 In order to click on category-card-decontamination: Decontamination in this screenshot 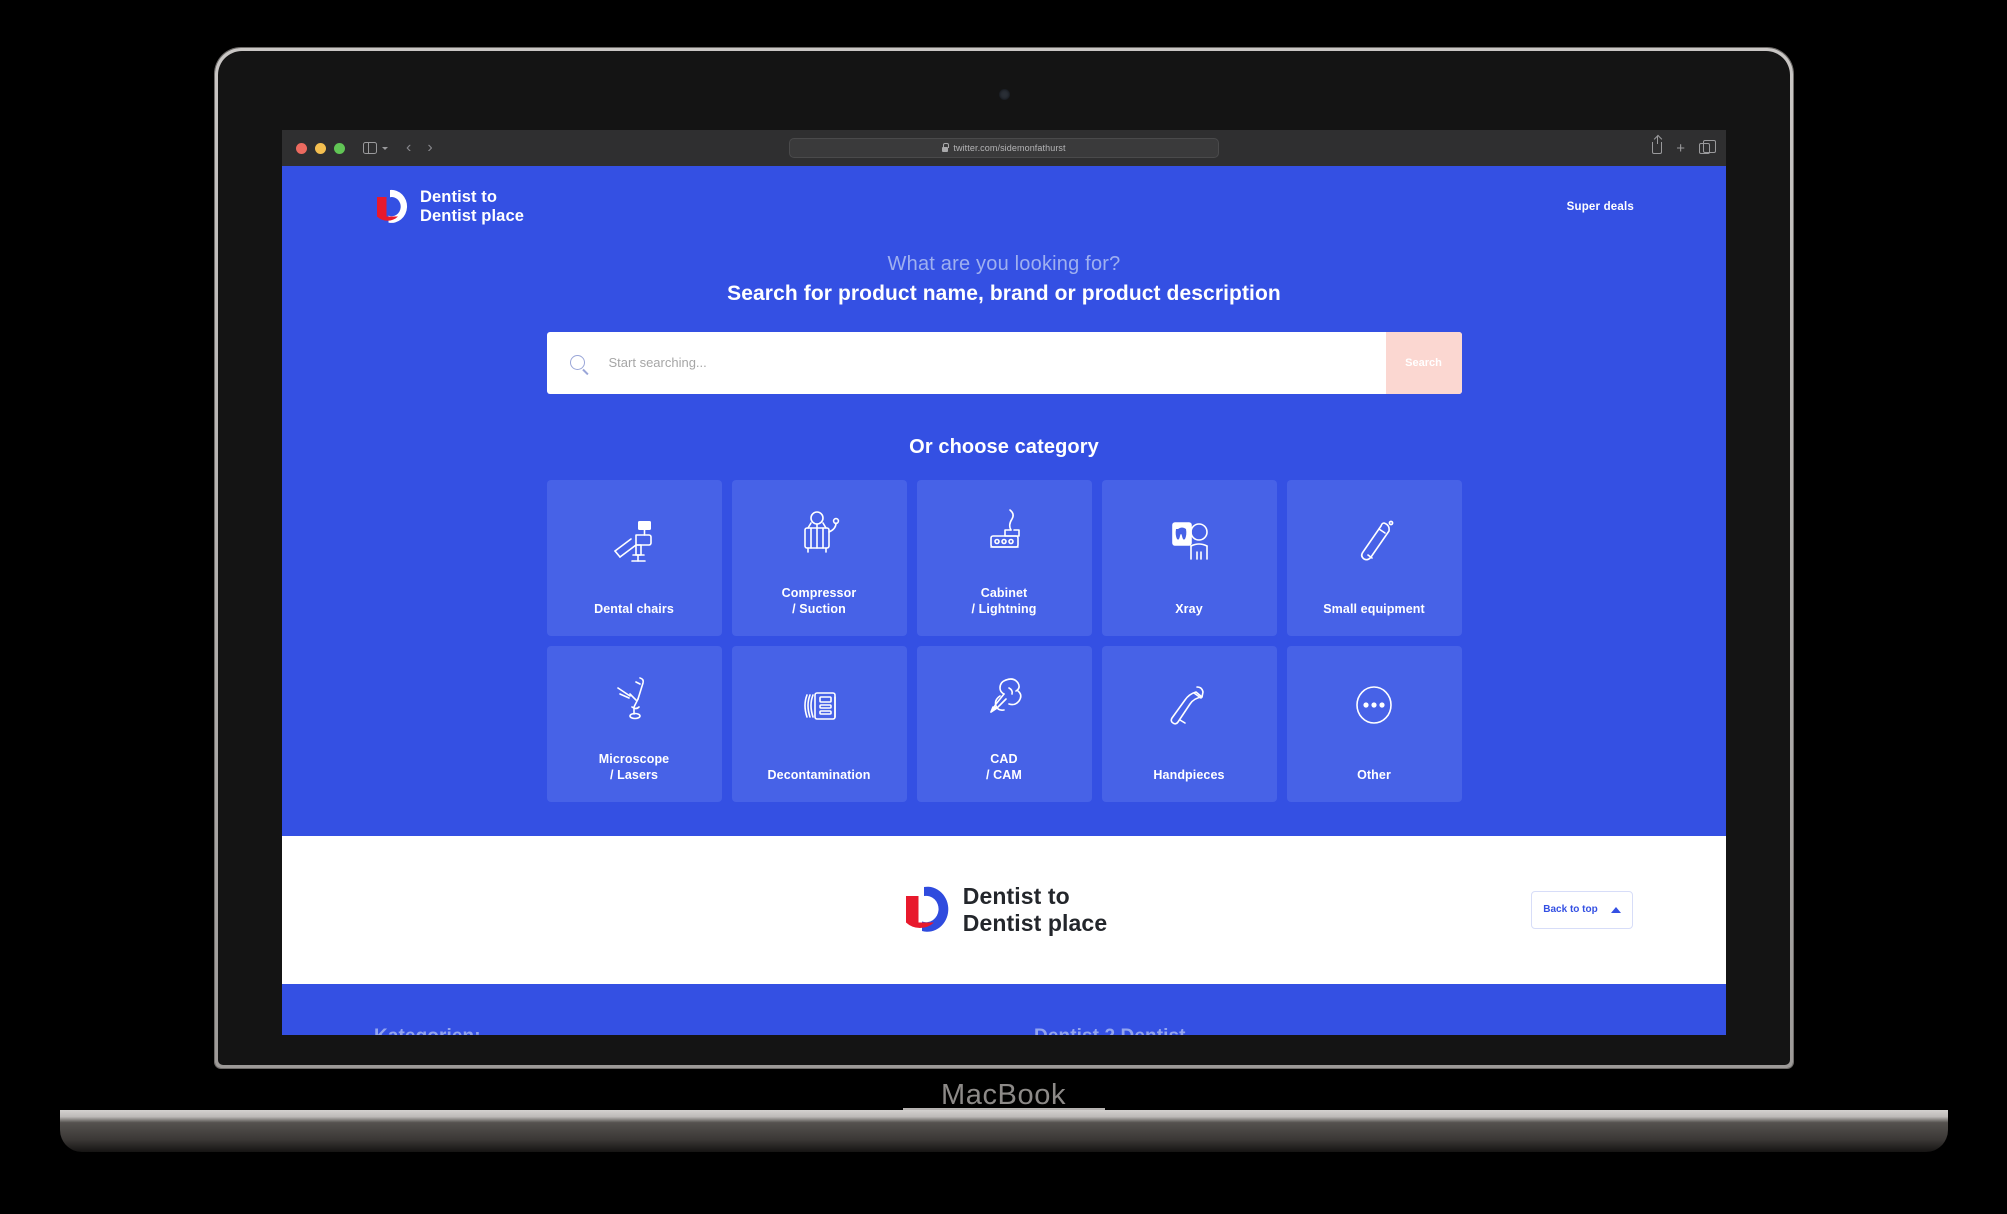, I will do `click(819, 723)`.